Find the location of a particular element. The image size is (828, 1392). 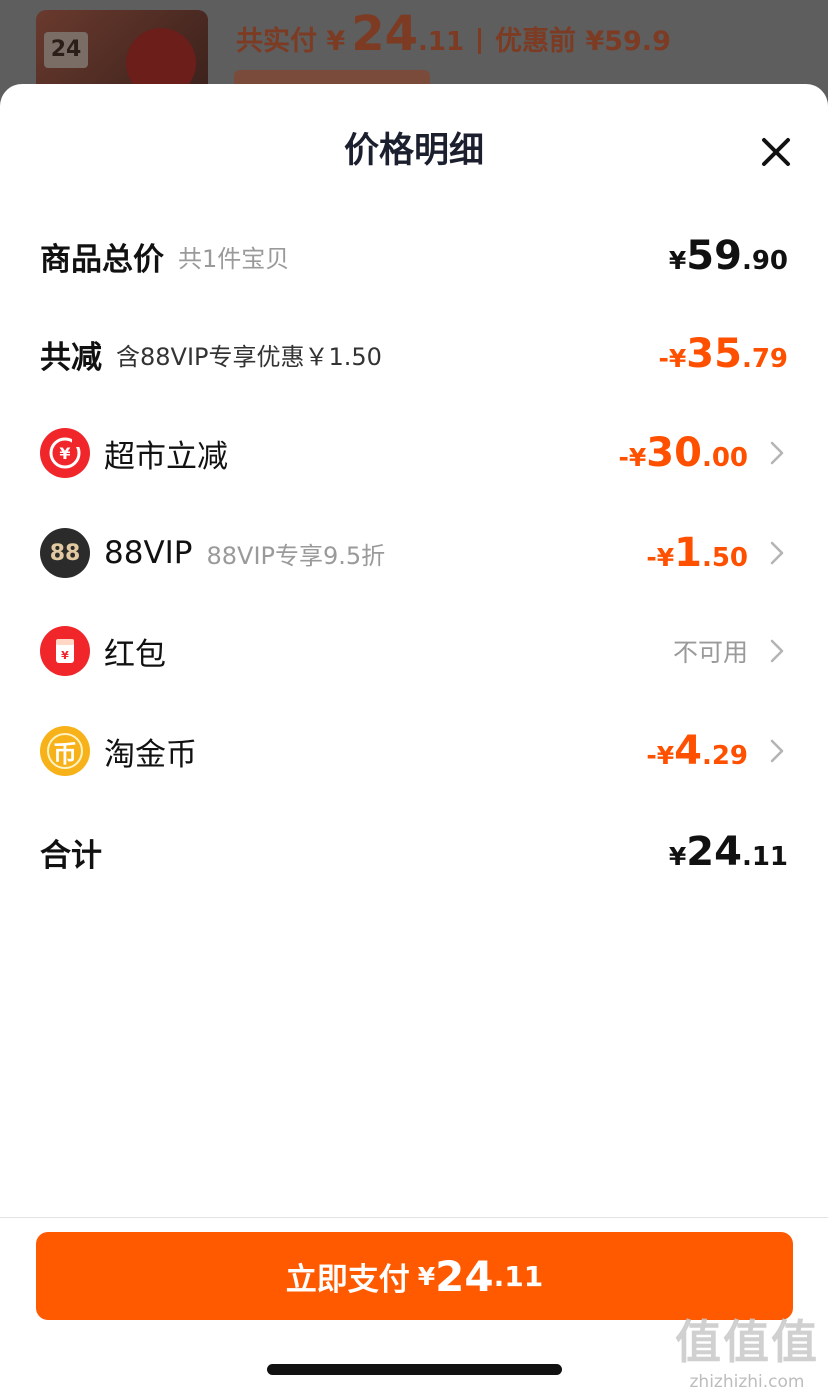

total-price: ¥24.11 is located at coordinates (728, 852).